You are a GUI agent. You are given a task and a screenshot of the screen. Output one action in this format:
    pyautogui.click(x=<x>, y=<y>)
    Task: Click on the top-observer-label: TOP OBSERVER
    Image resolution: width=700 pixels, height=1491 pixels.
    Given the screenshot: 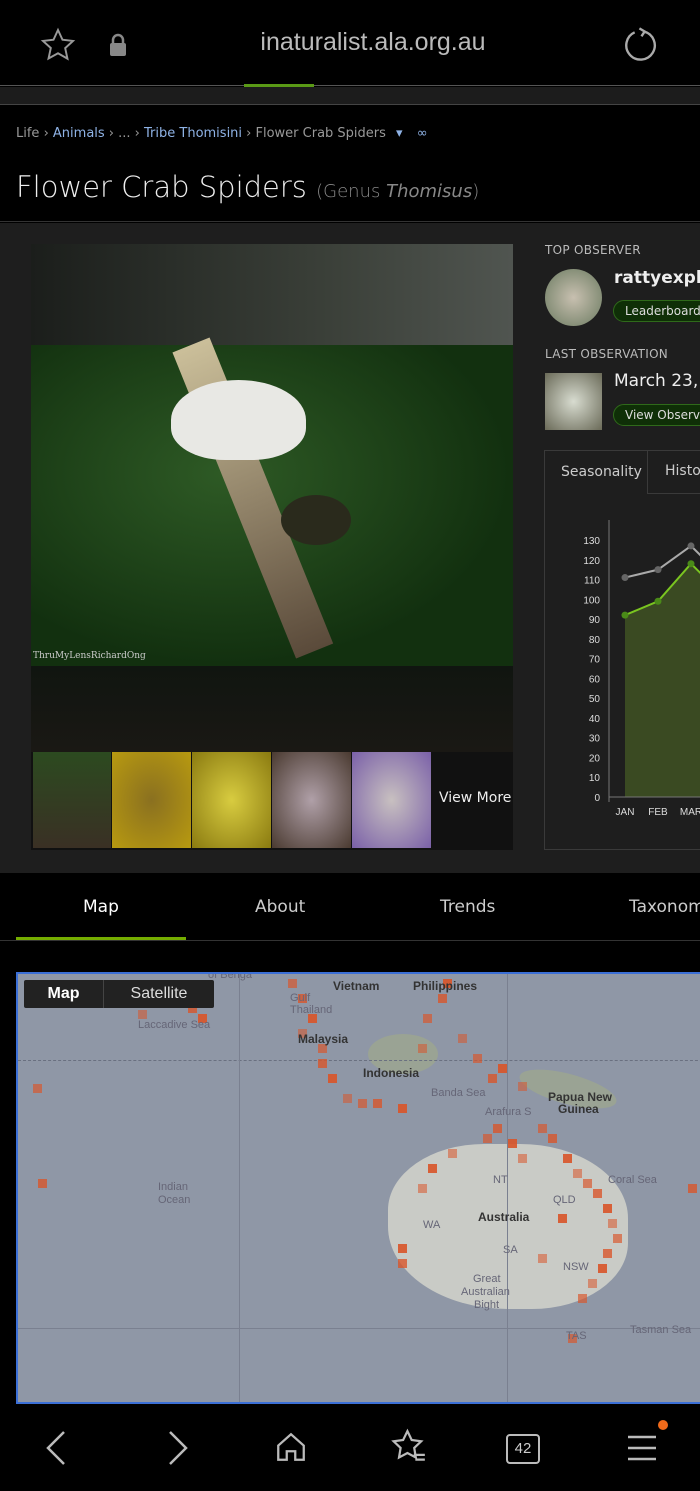 What is the action you would take?
    pyautogui.click(x=593, y=250)
    